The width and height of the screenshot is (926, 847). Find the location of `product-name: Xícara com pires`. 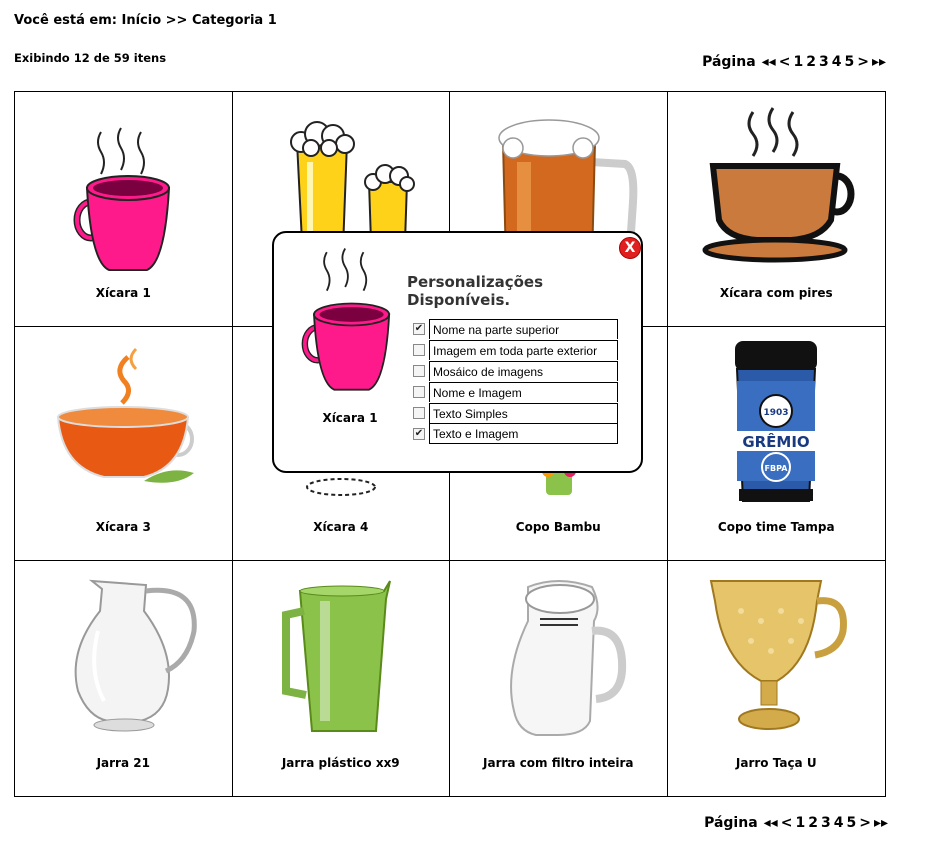

product-name: Xícara com pires is located at coordinates (776, 292).